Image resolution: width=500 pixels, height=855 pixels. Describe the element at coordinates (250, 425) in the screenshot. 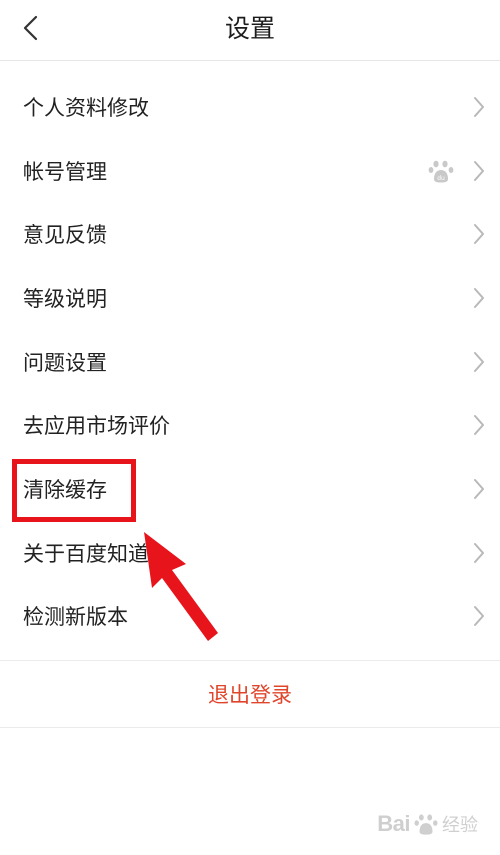

I see `settings-item-rate-app: 去应用市场评价` at that location.